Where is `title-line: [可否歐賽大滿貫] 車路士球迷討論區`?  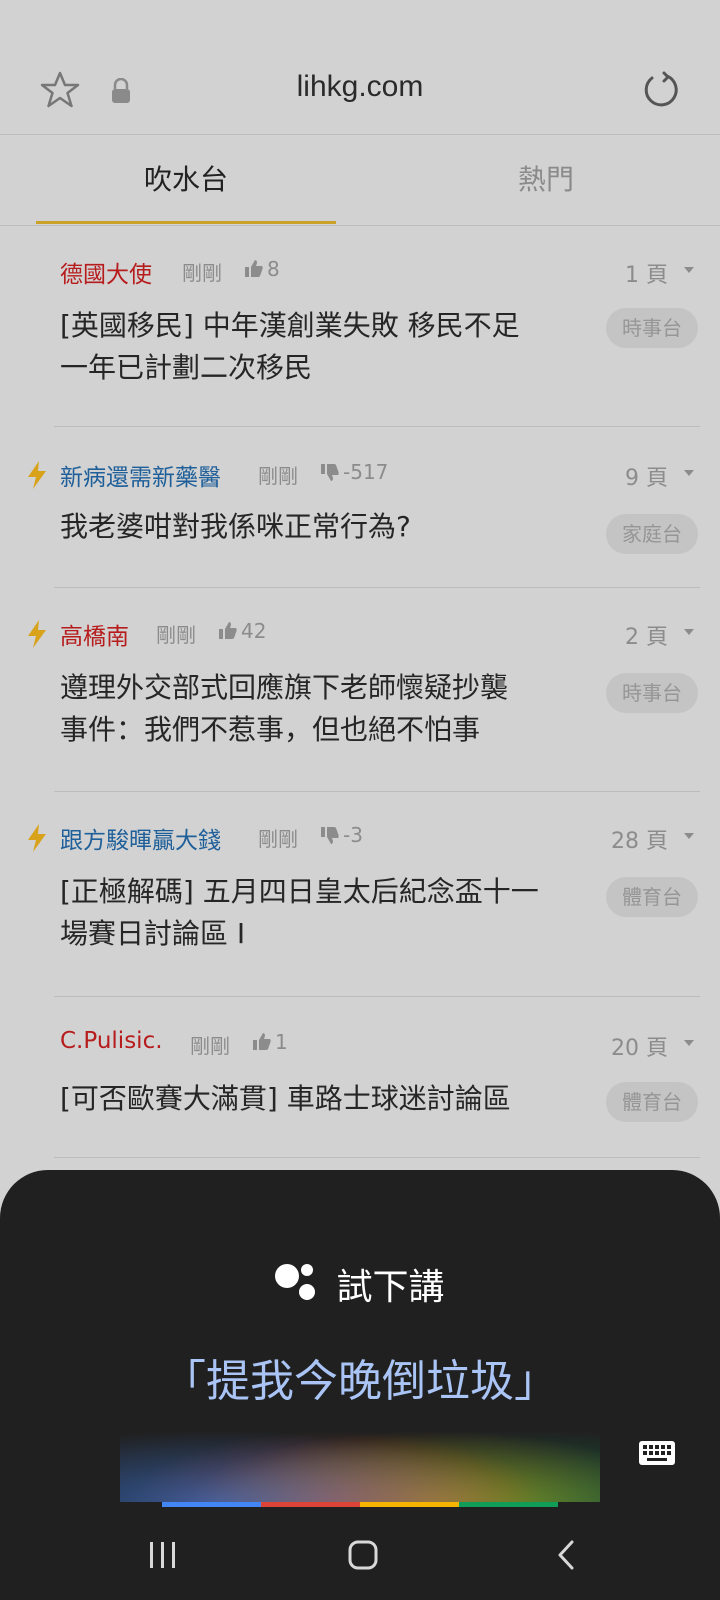 title-line: [可否歐賽大滿貫] 車路士球迷討論區 is located at coordinates (285, 1098).